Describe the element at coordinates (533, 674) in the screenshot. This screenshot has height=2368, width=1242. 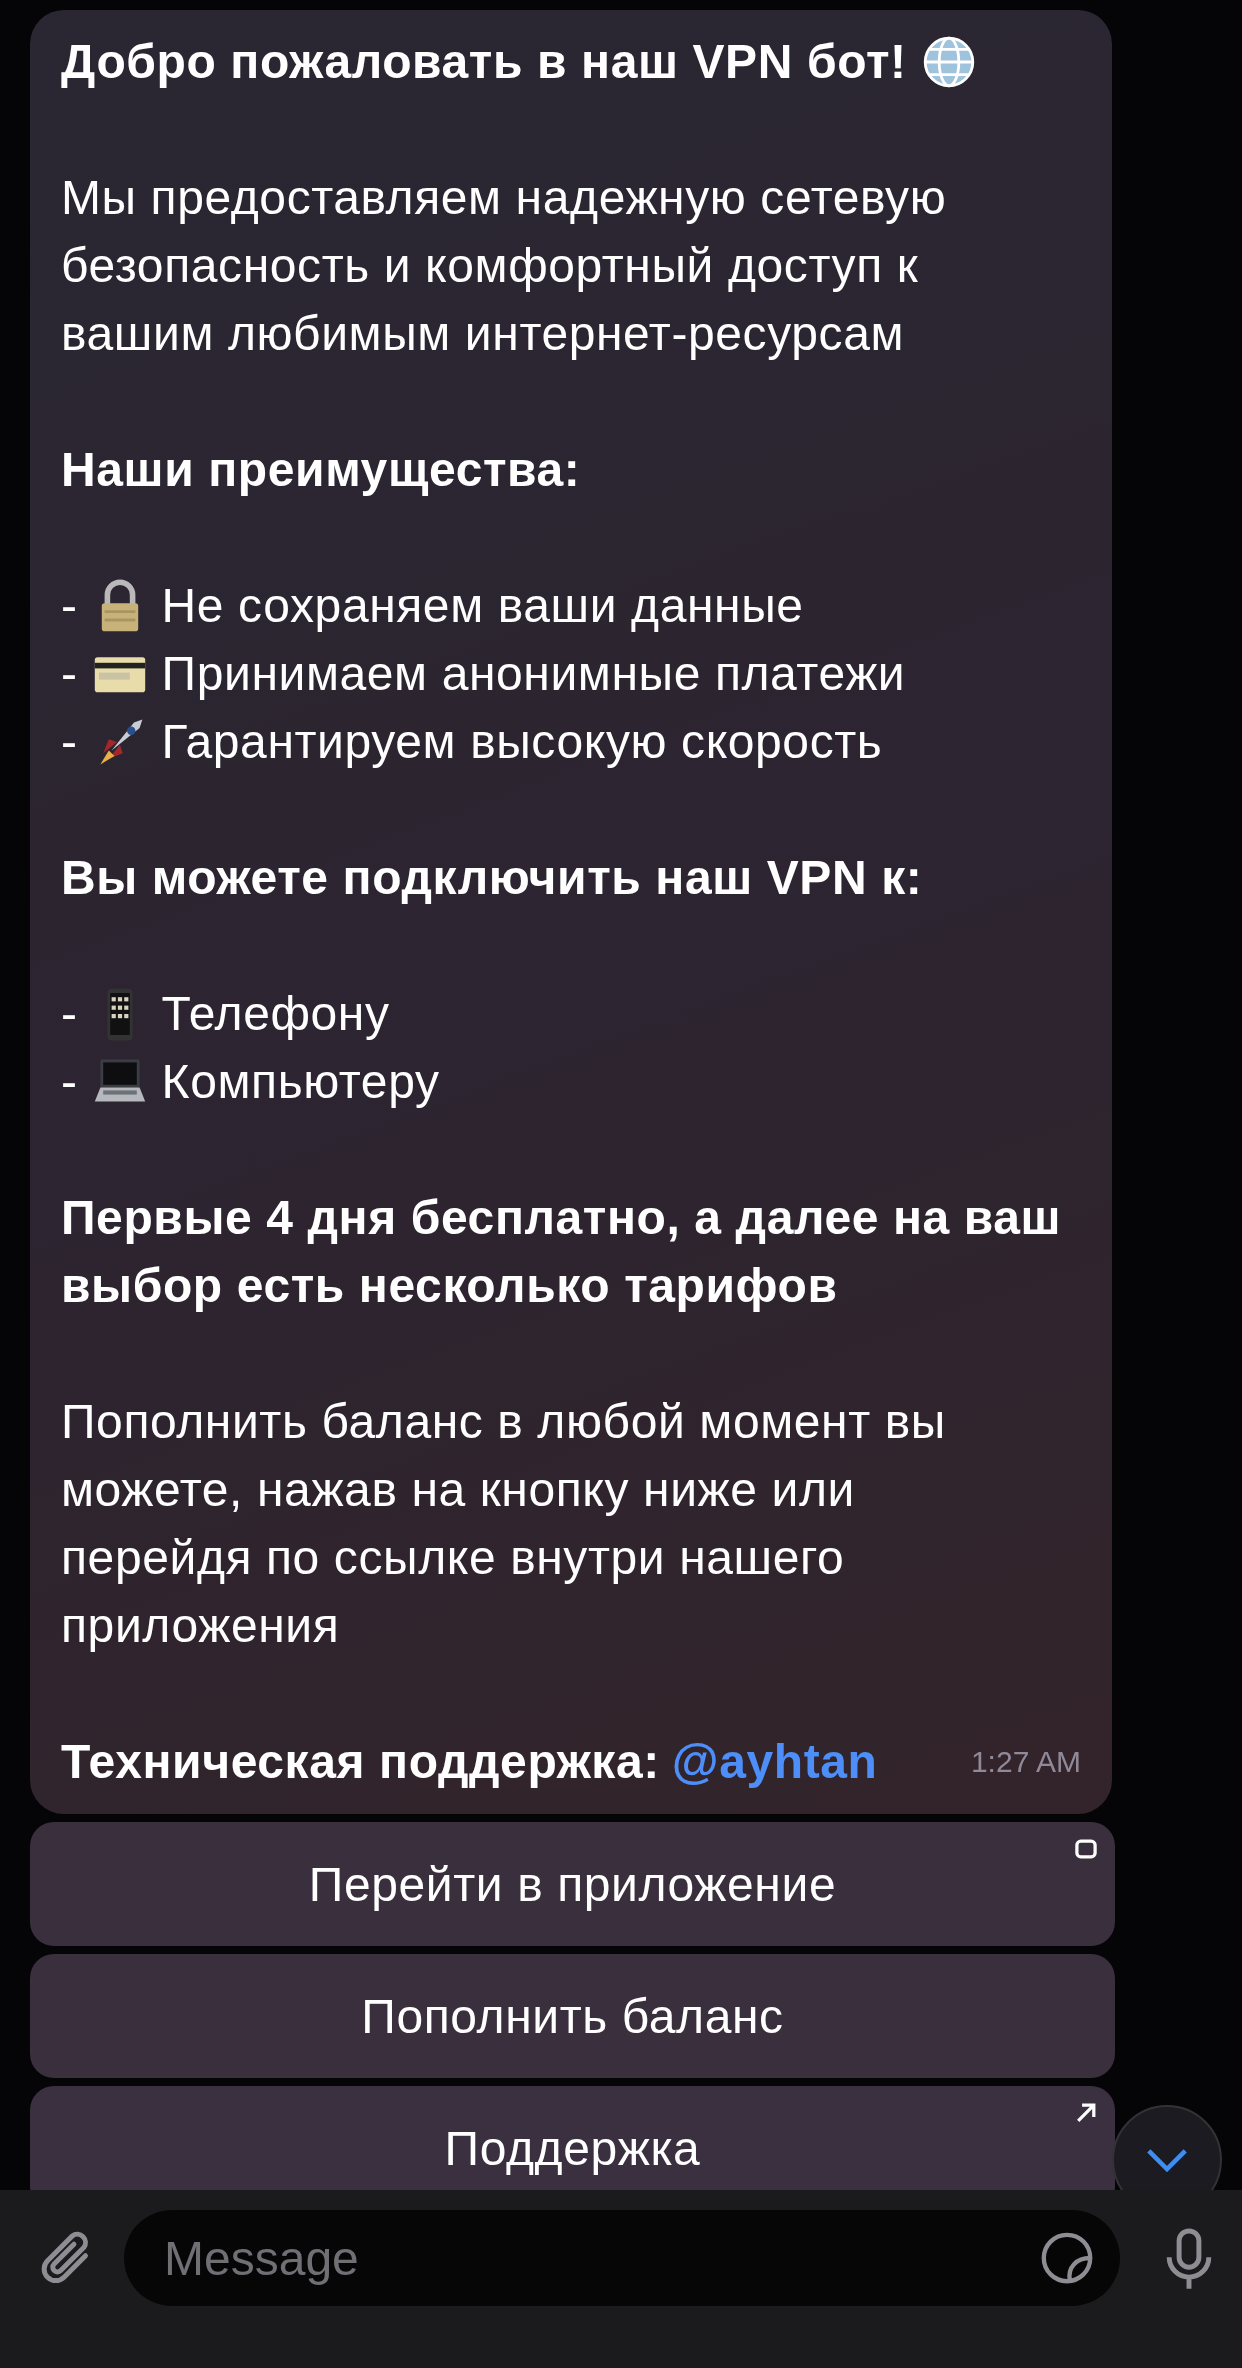
I see `list-item-text: Принимаем анонимные платежи` at that location.